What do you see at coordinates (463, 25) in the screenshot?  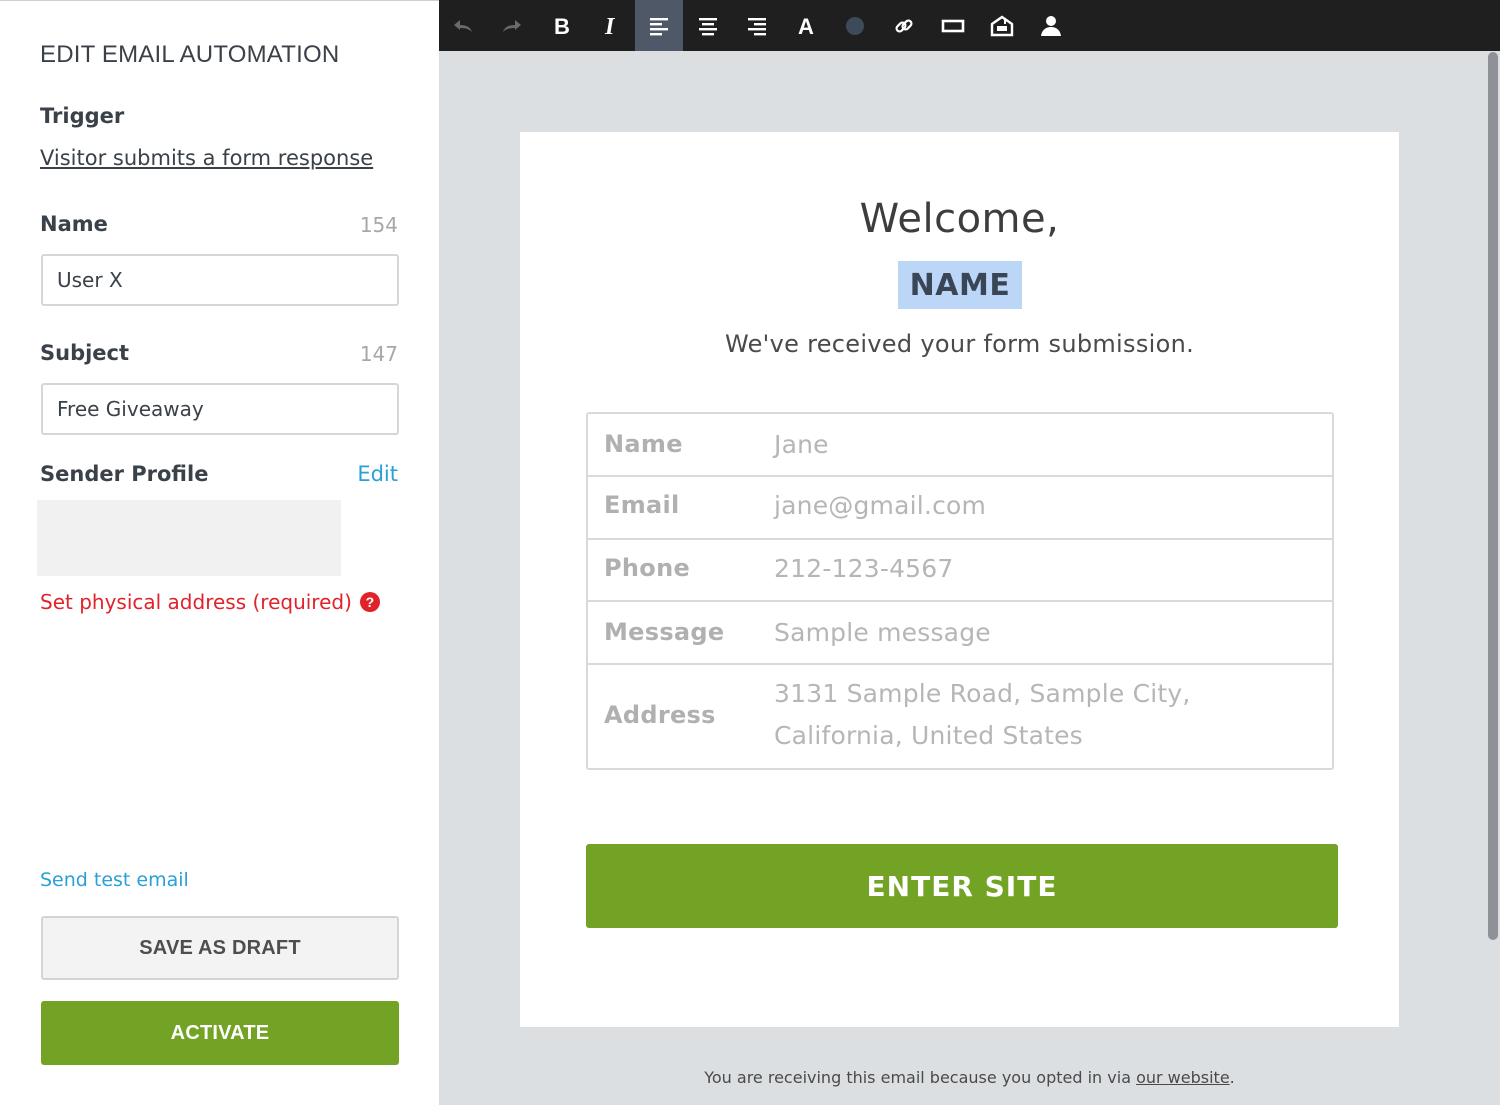 I see `undo-icon` at bounding box center [463, 25].